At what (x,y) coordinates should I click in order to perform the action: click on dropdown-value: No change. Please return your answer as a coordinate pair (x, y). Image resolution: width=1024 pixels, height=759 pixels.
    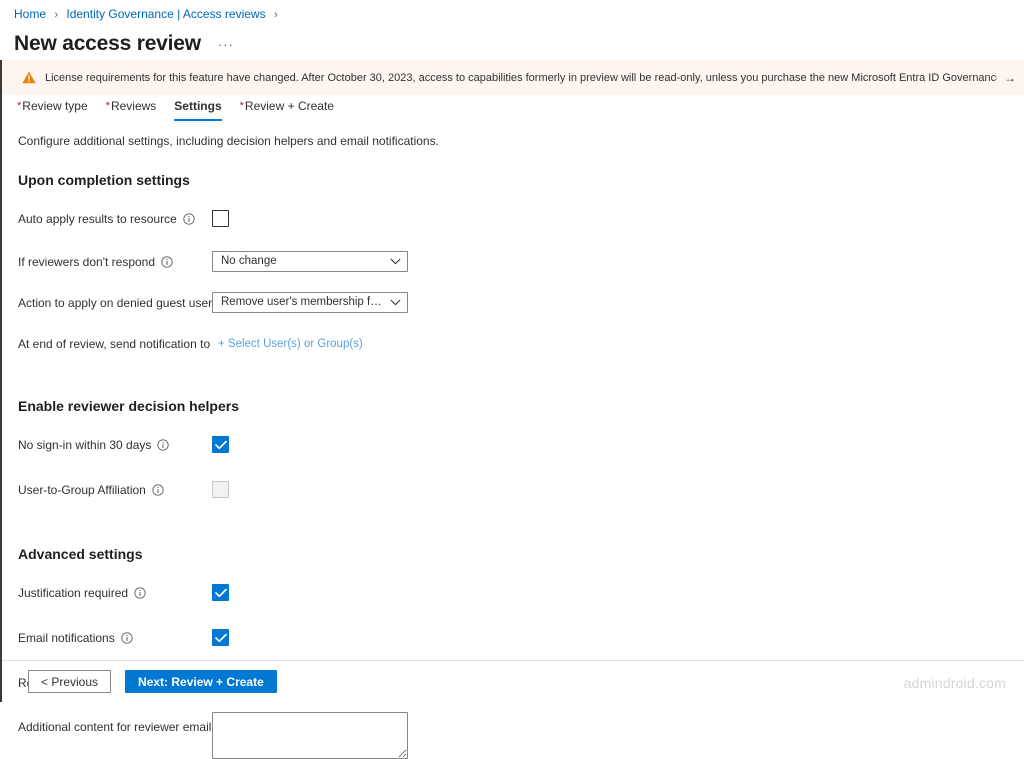
    Looking at the image, I should click on (249, 261).